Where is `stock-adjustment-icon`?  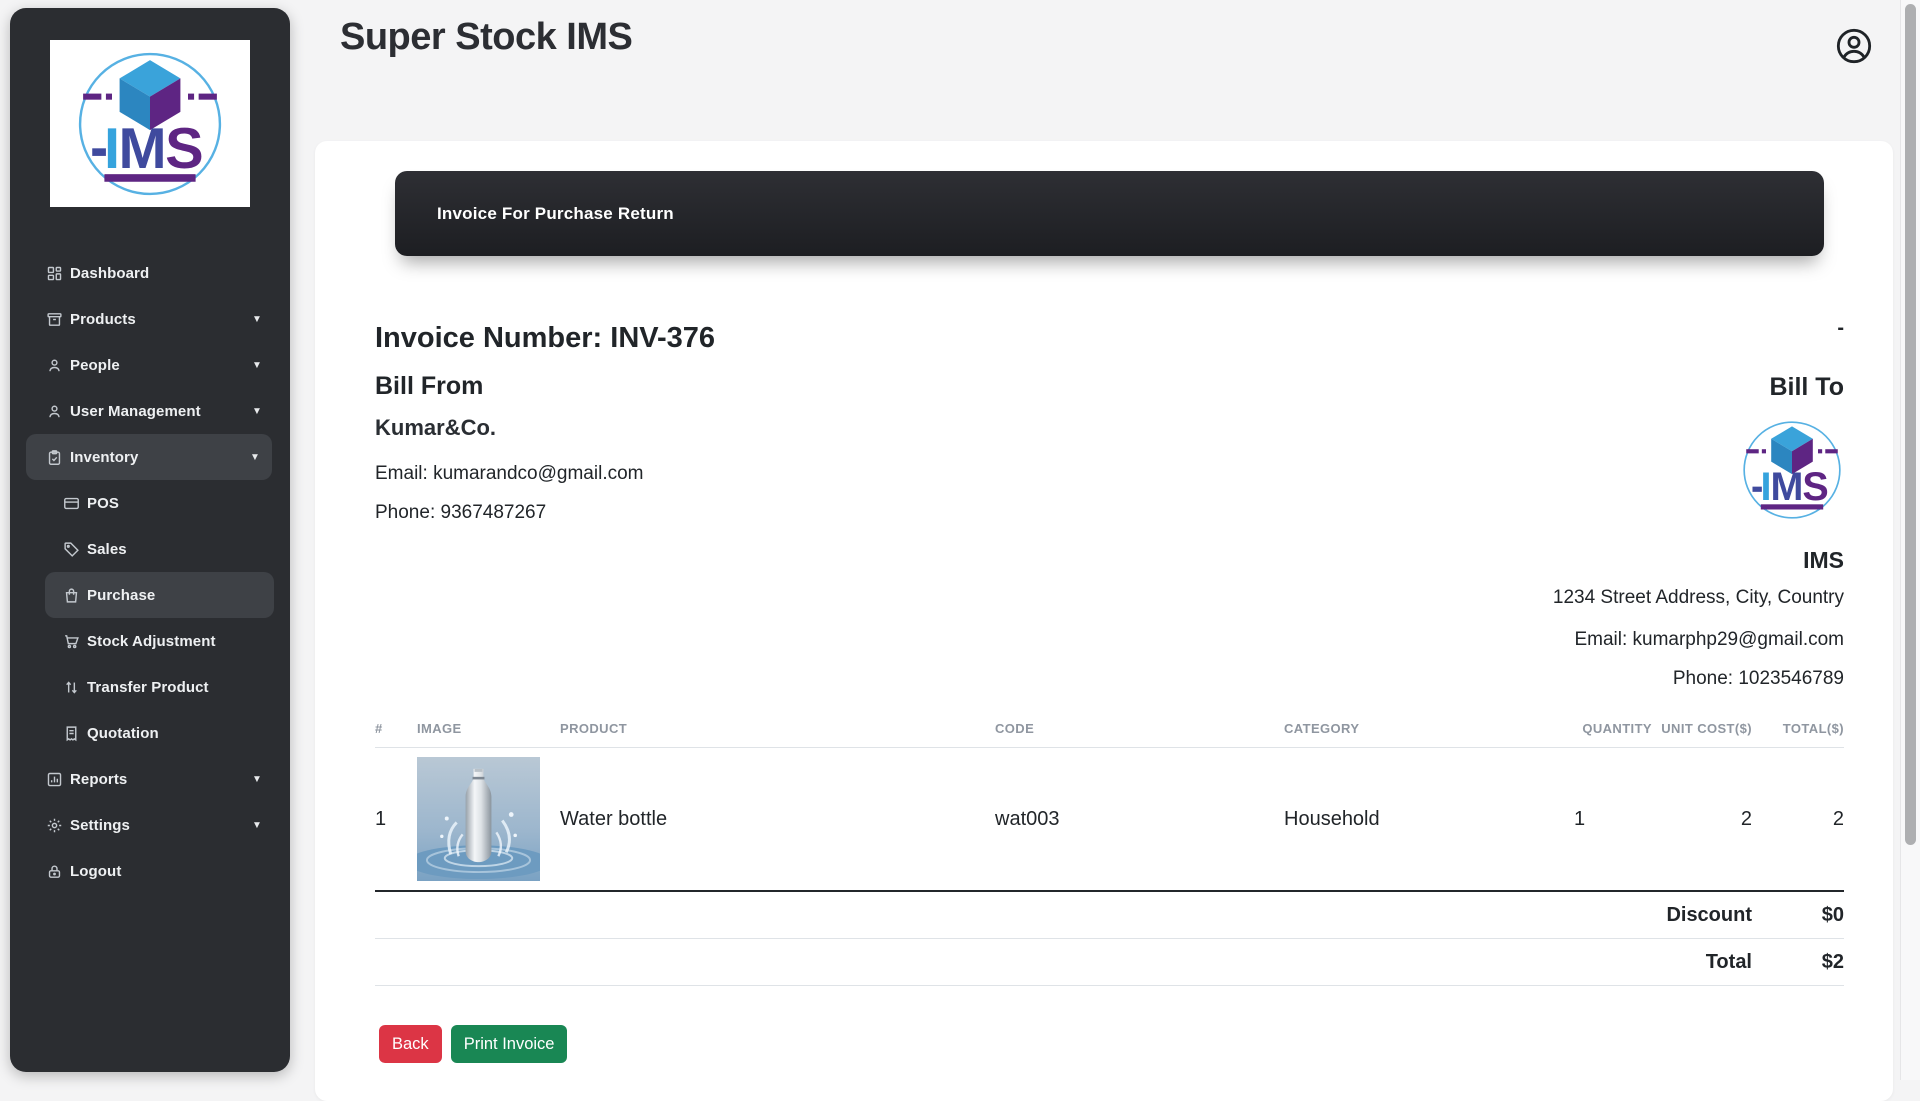
stock-adjustment-icon is located at coordinates (71, 641).